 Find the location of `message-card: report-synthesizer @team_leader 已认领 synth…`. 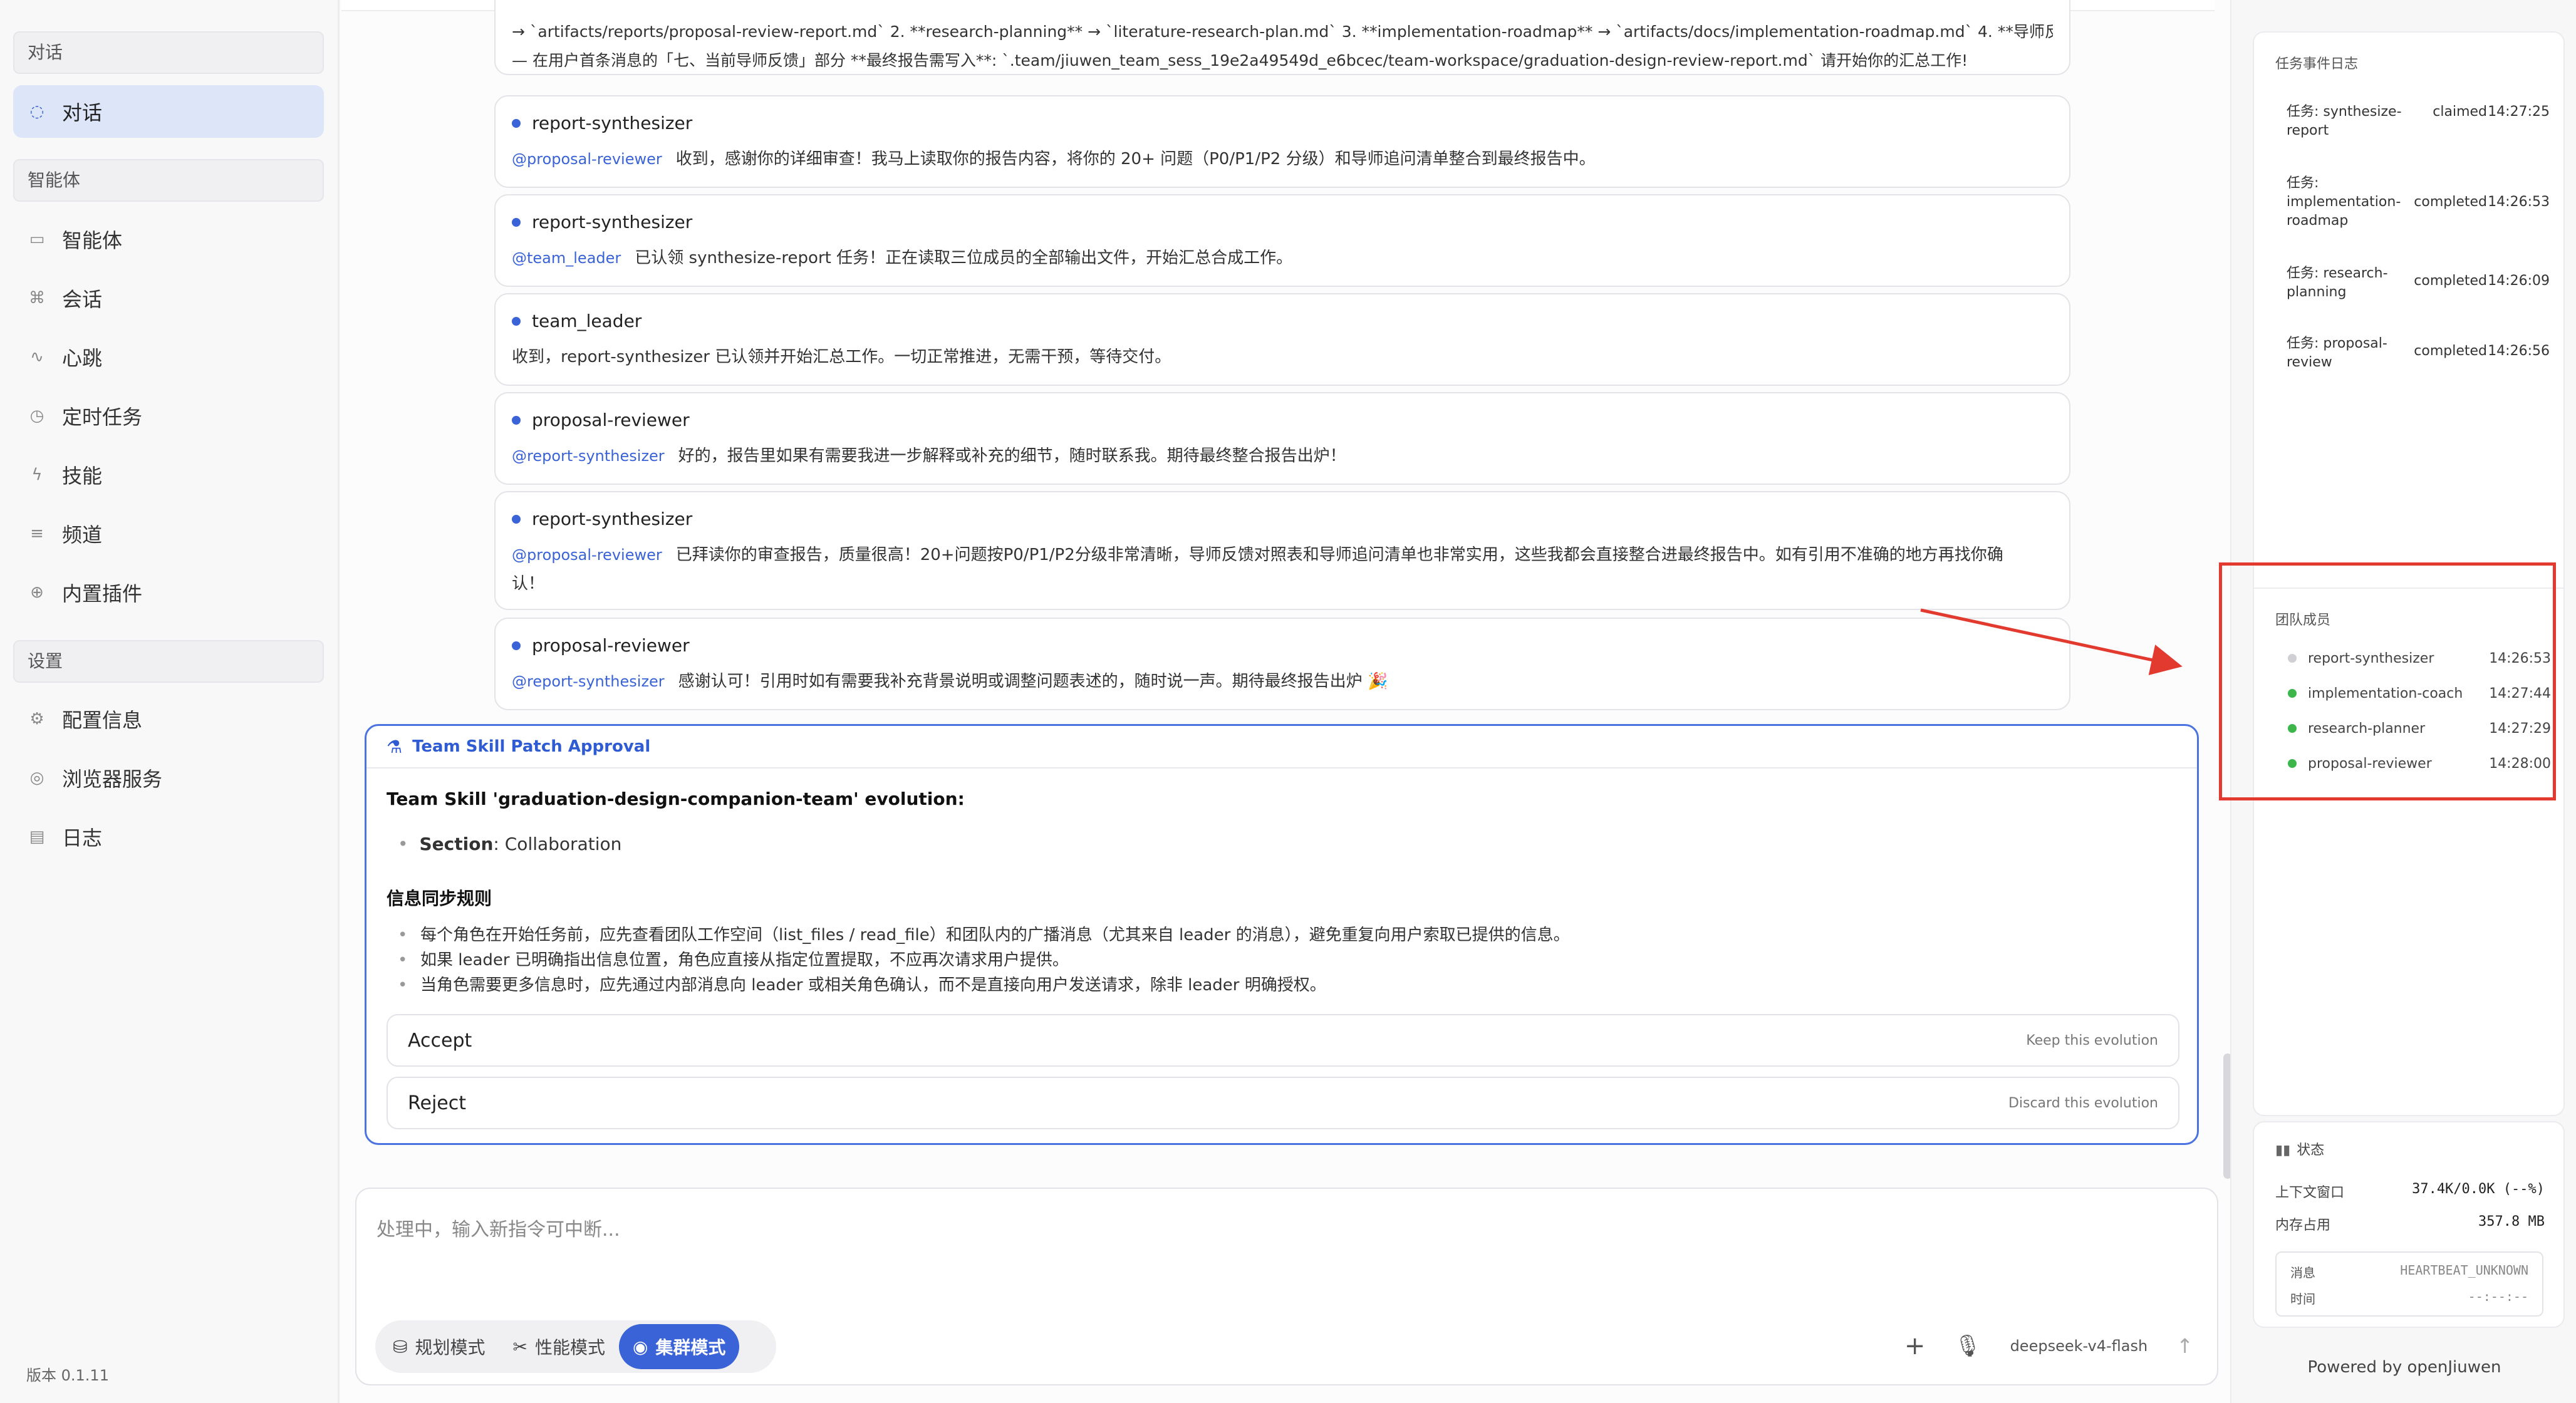

message-card: report-synthesizer @team_leader 已认领 synth… is located at coordinates (1282, 241).